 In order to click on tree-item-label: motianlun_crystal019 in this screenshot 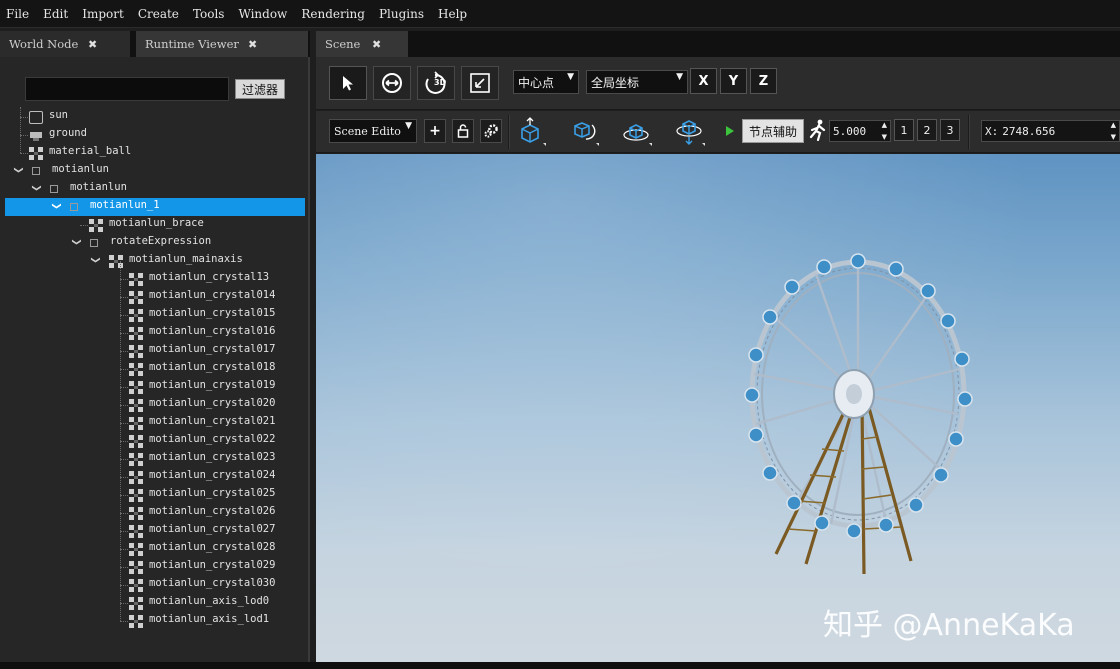, I will do `click(212, 385)`.